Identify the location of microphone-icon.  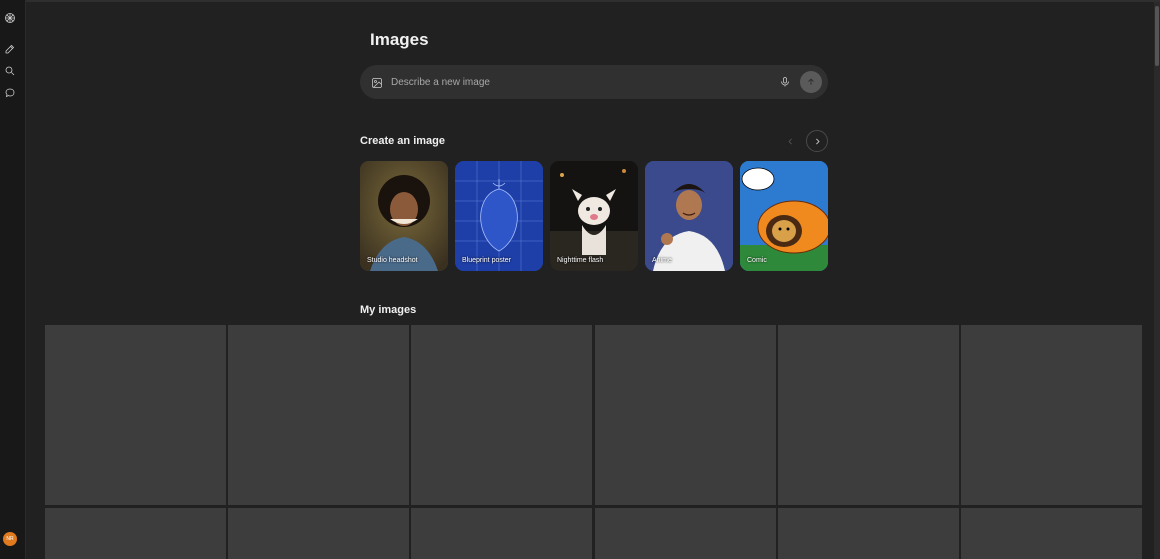
(785, 82).